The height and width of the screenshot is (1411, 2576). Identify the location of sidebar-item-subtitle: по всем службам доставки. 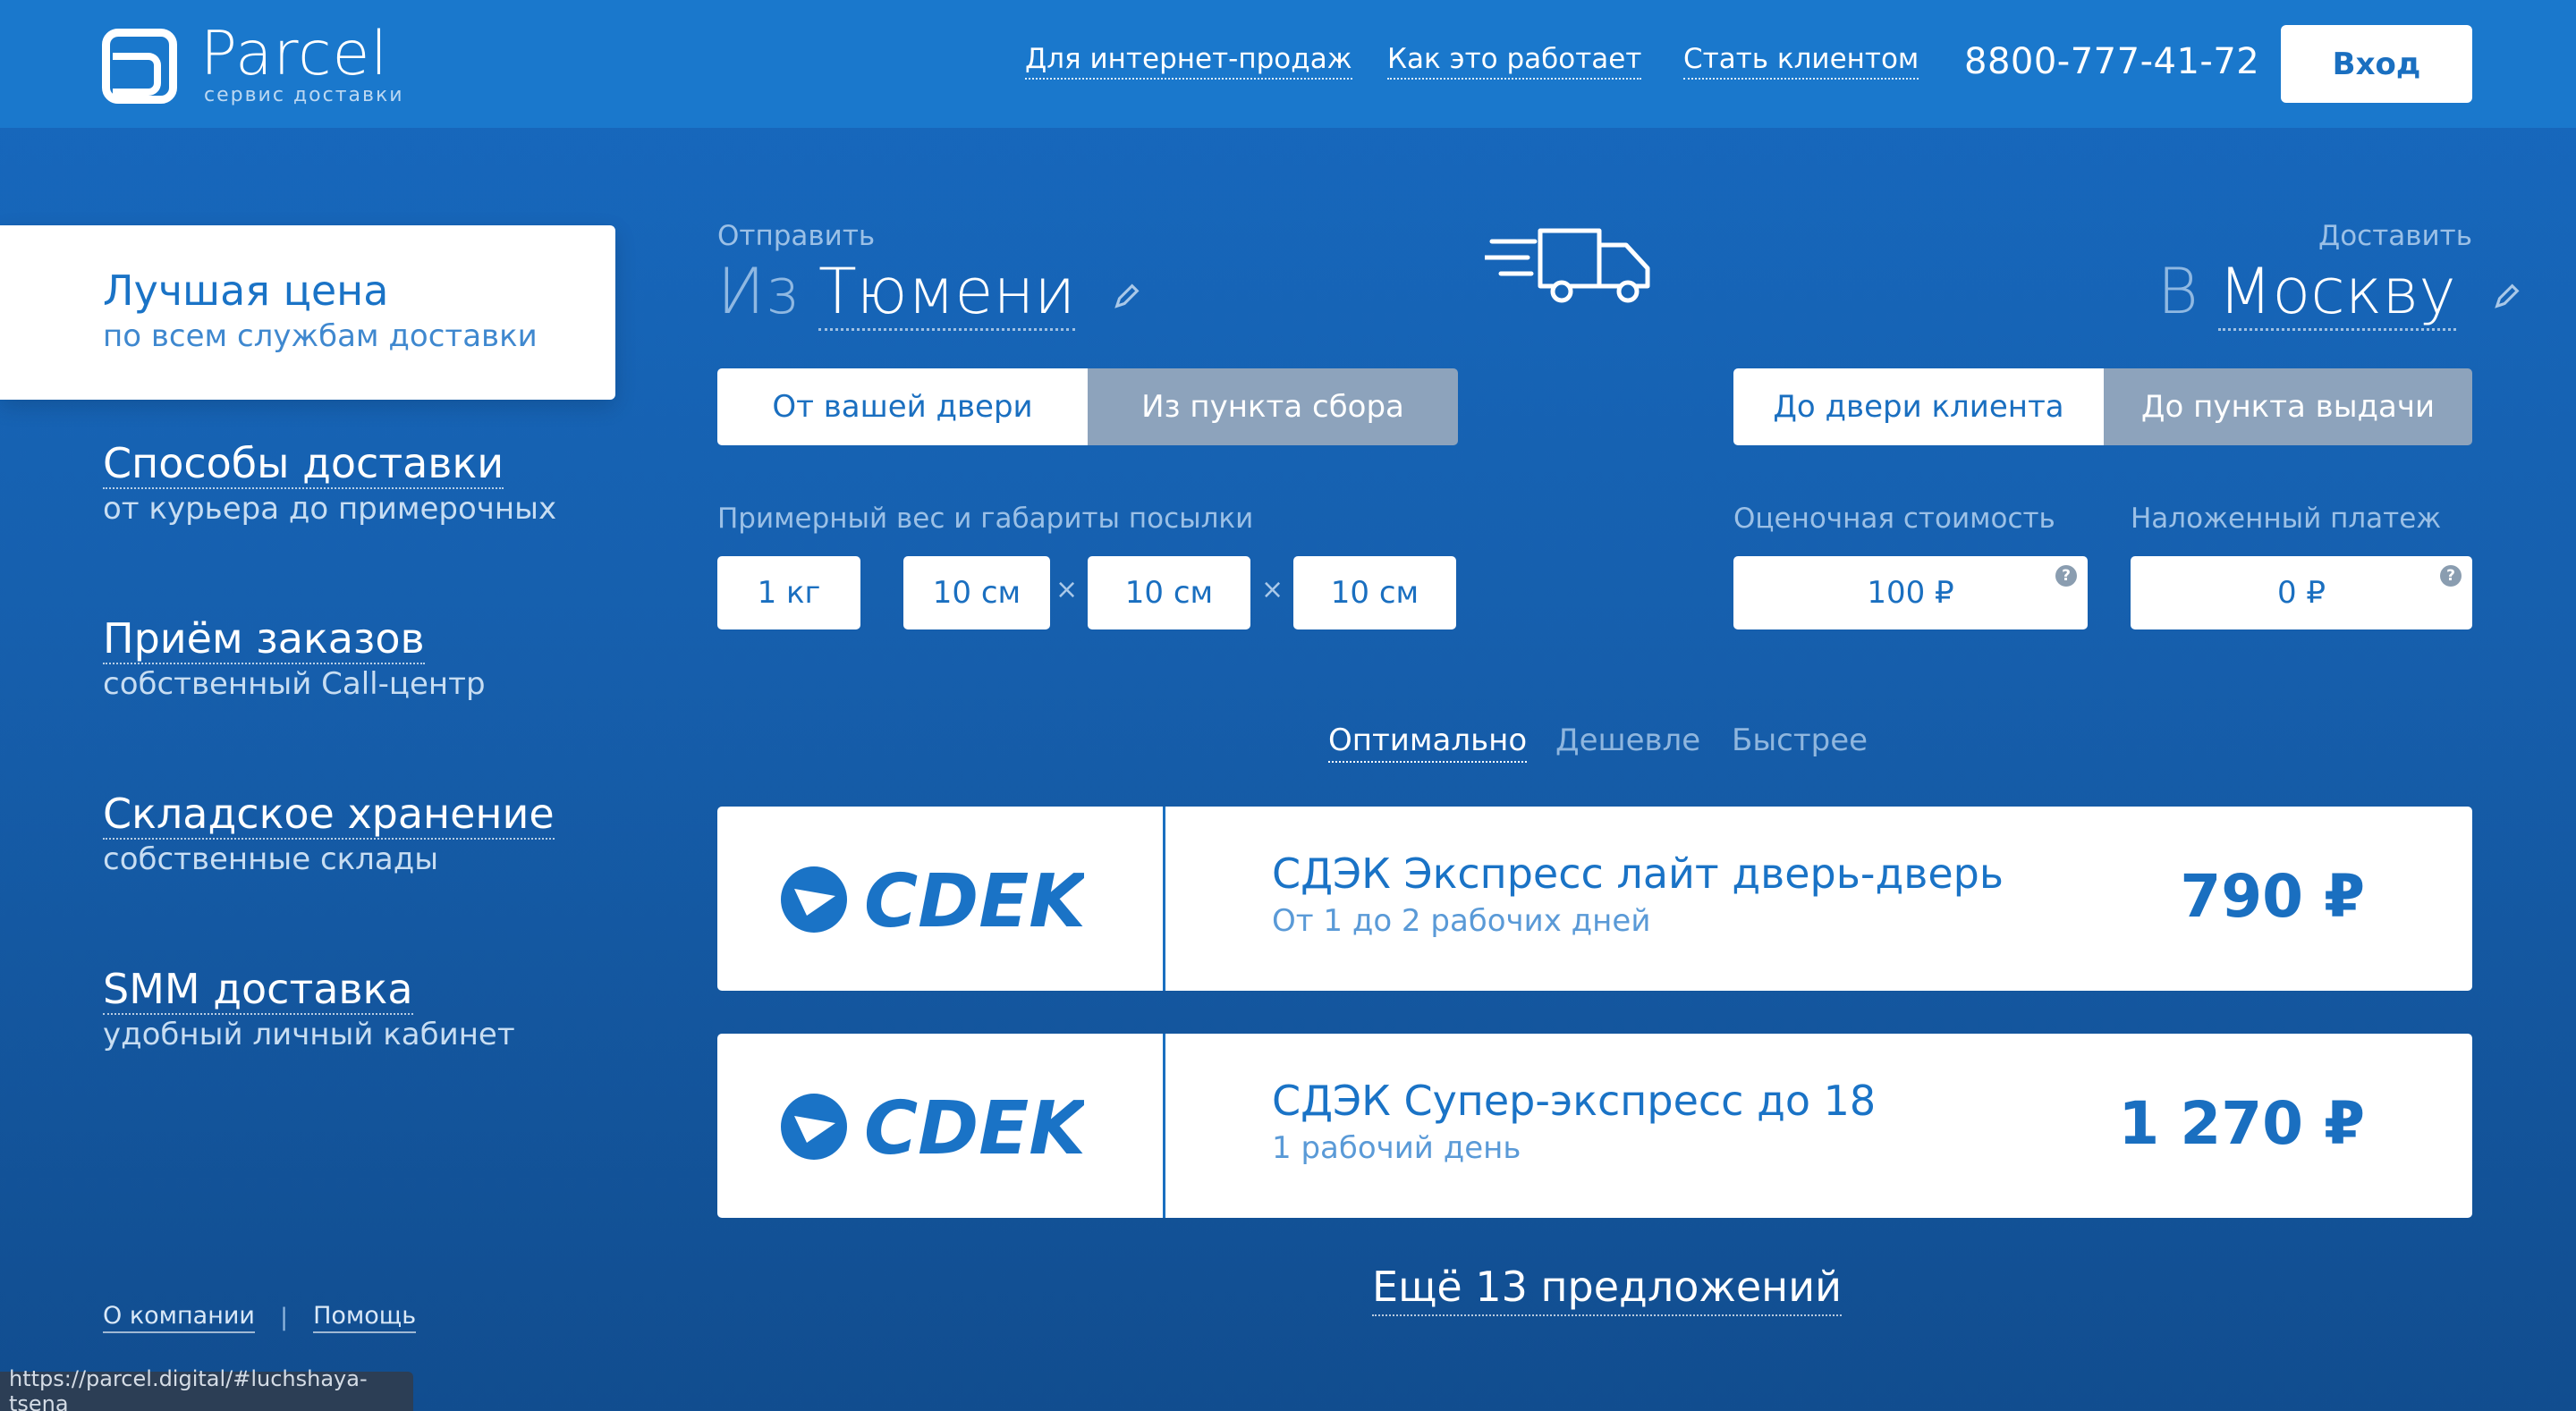
(320, 336).